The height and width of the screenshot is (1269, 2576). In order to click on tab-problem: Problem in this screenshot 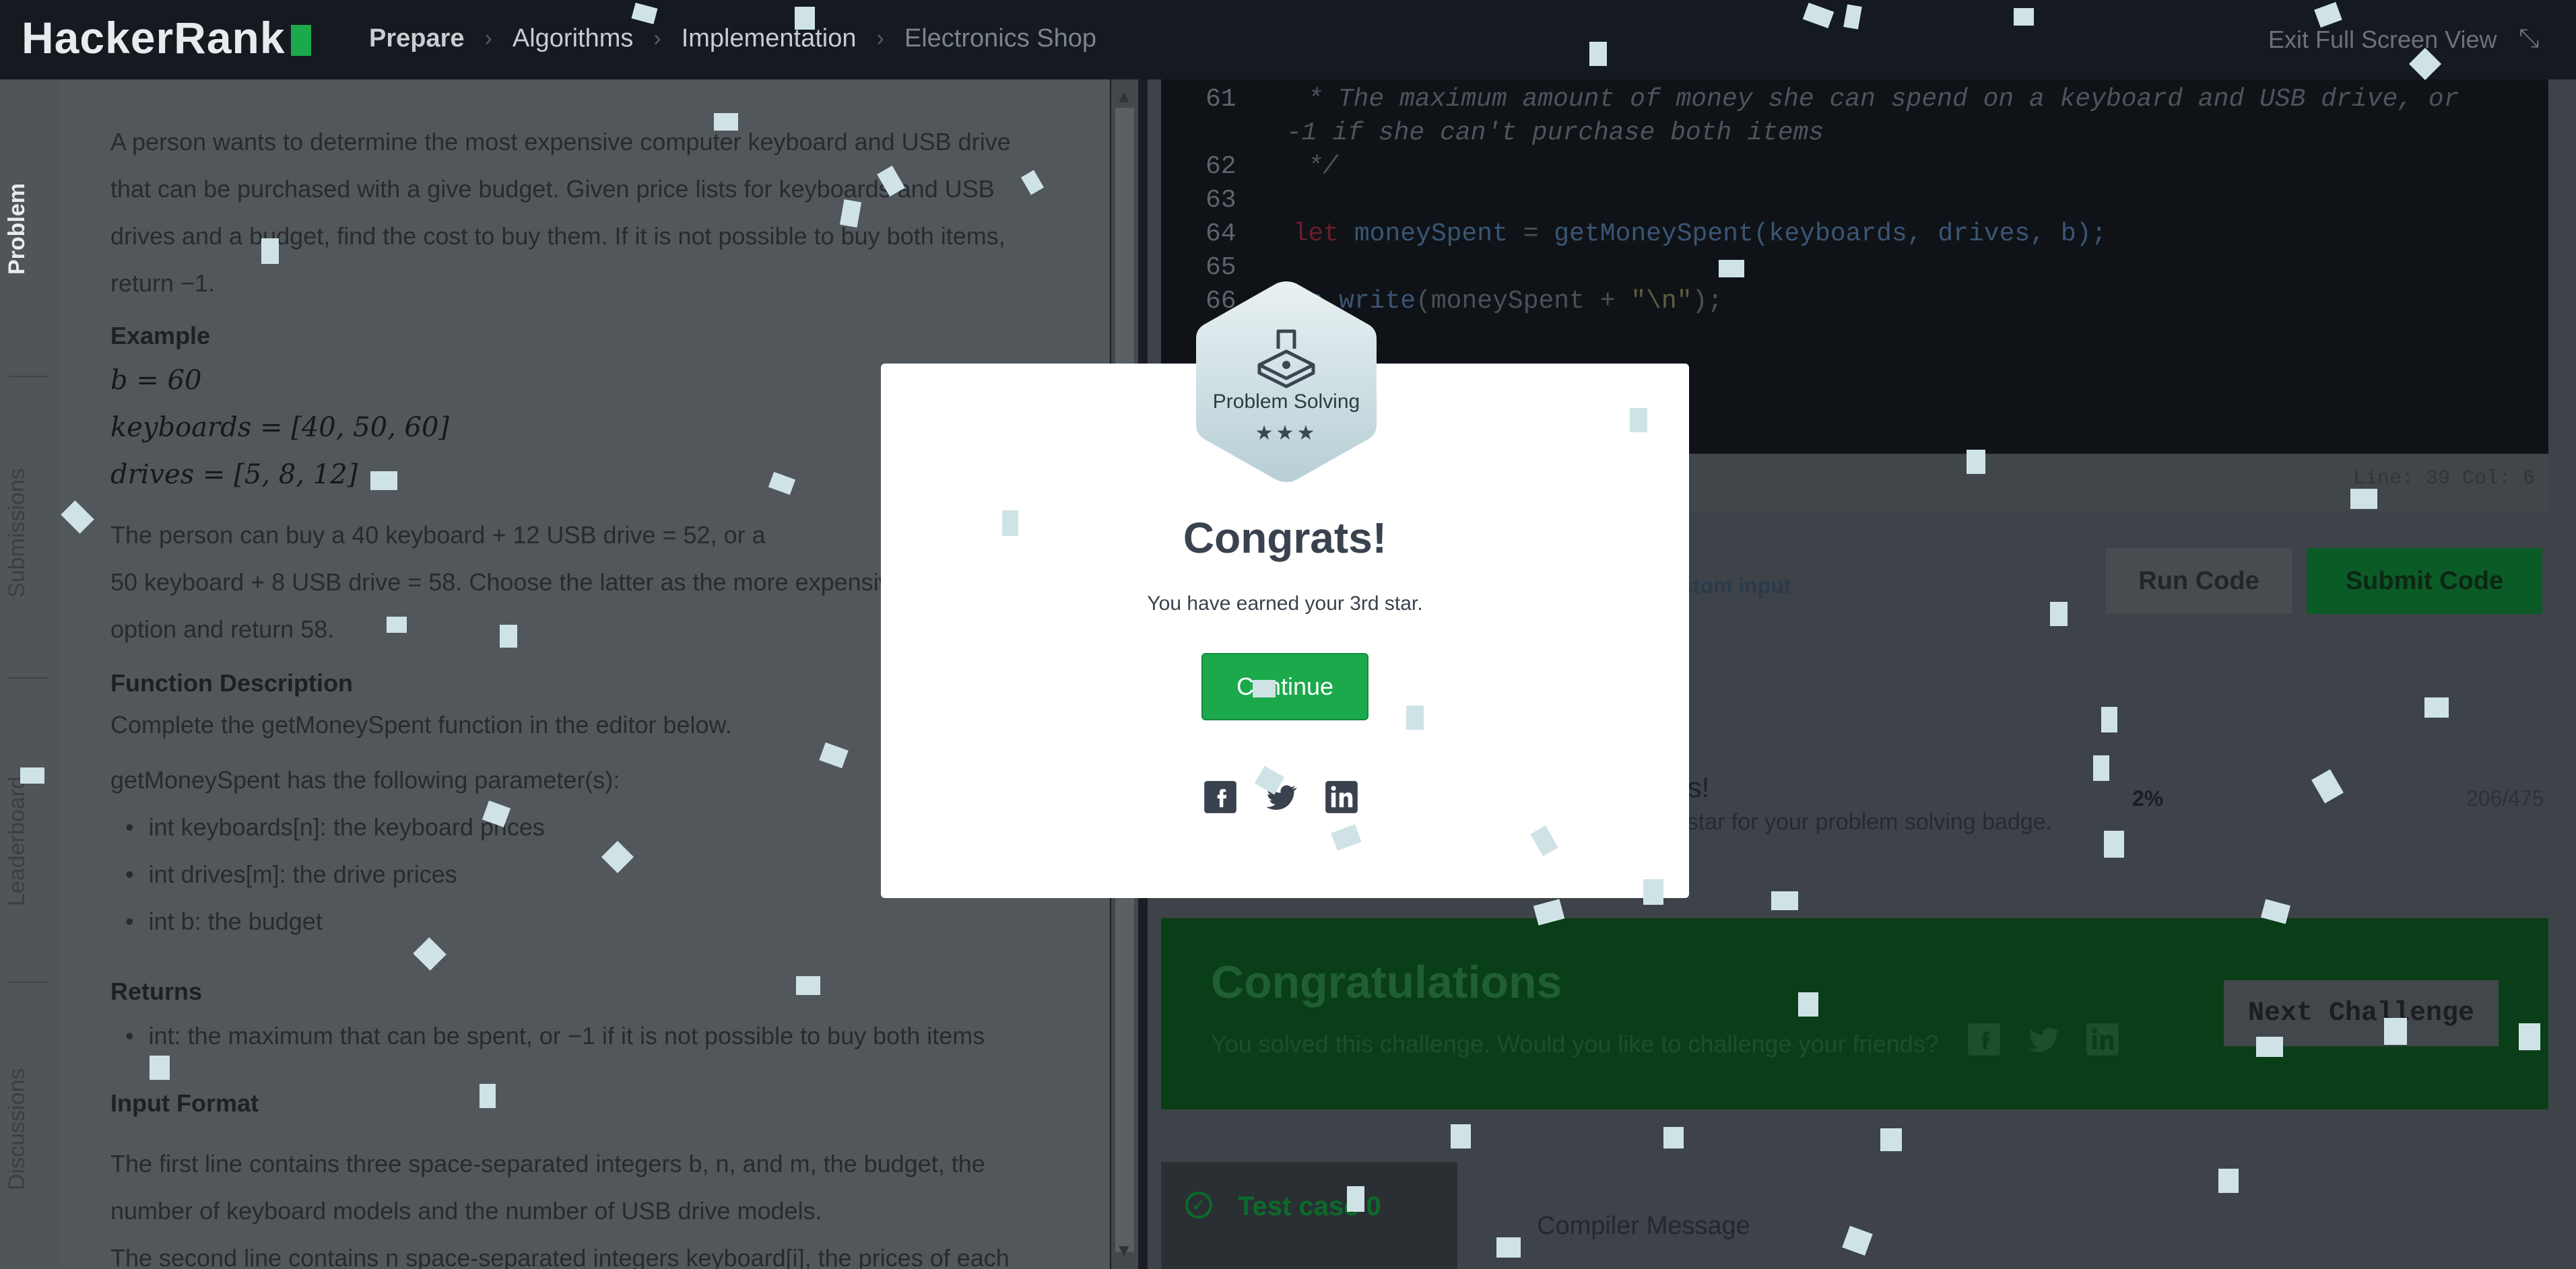, I will do `click(29, 227)`.